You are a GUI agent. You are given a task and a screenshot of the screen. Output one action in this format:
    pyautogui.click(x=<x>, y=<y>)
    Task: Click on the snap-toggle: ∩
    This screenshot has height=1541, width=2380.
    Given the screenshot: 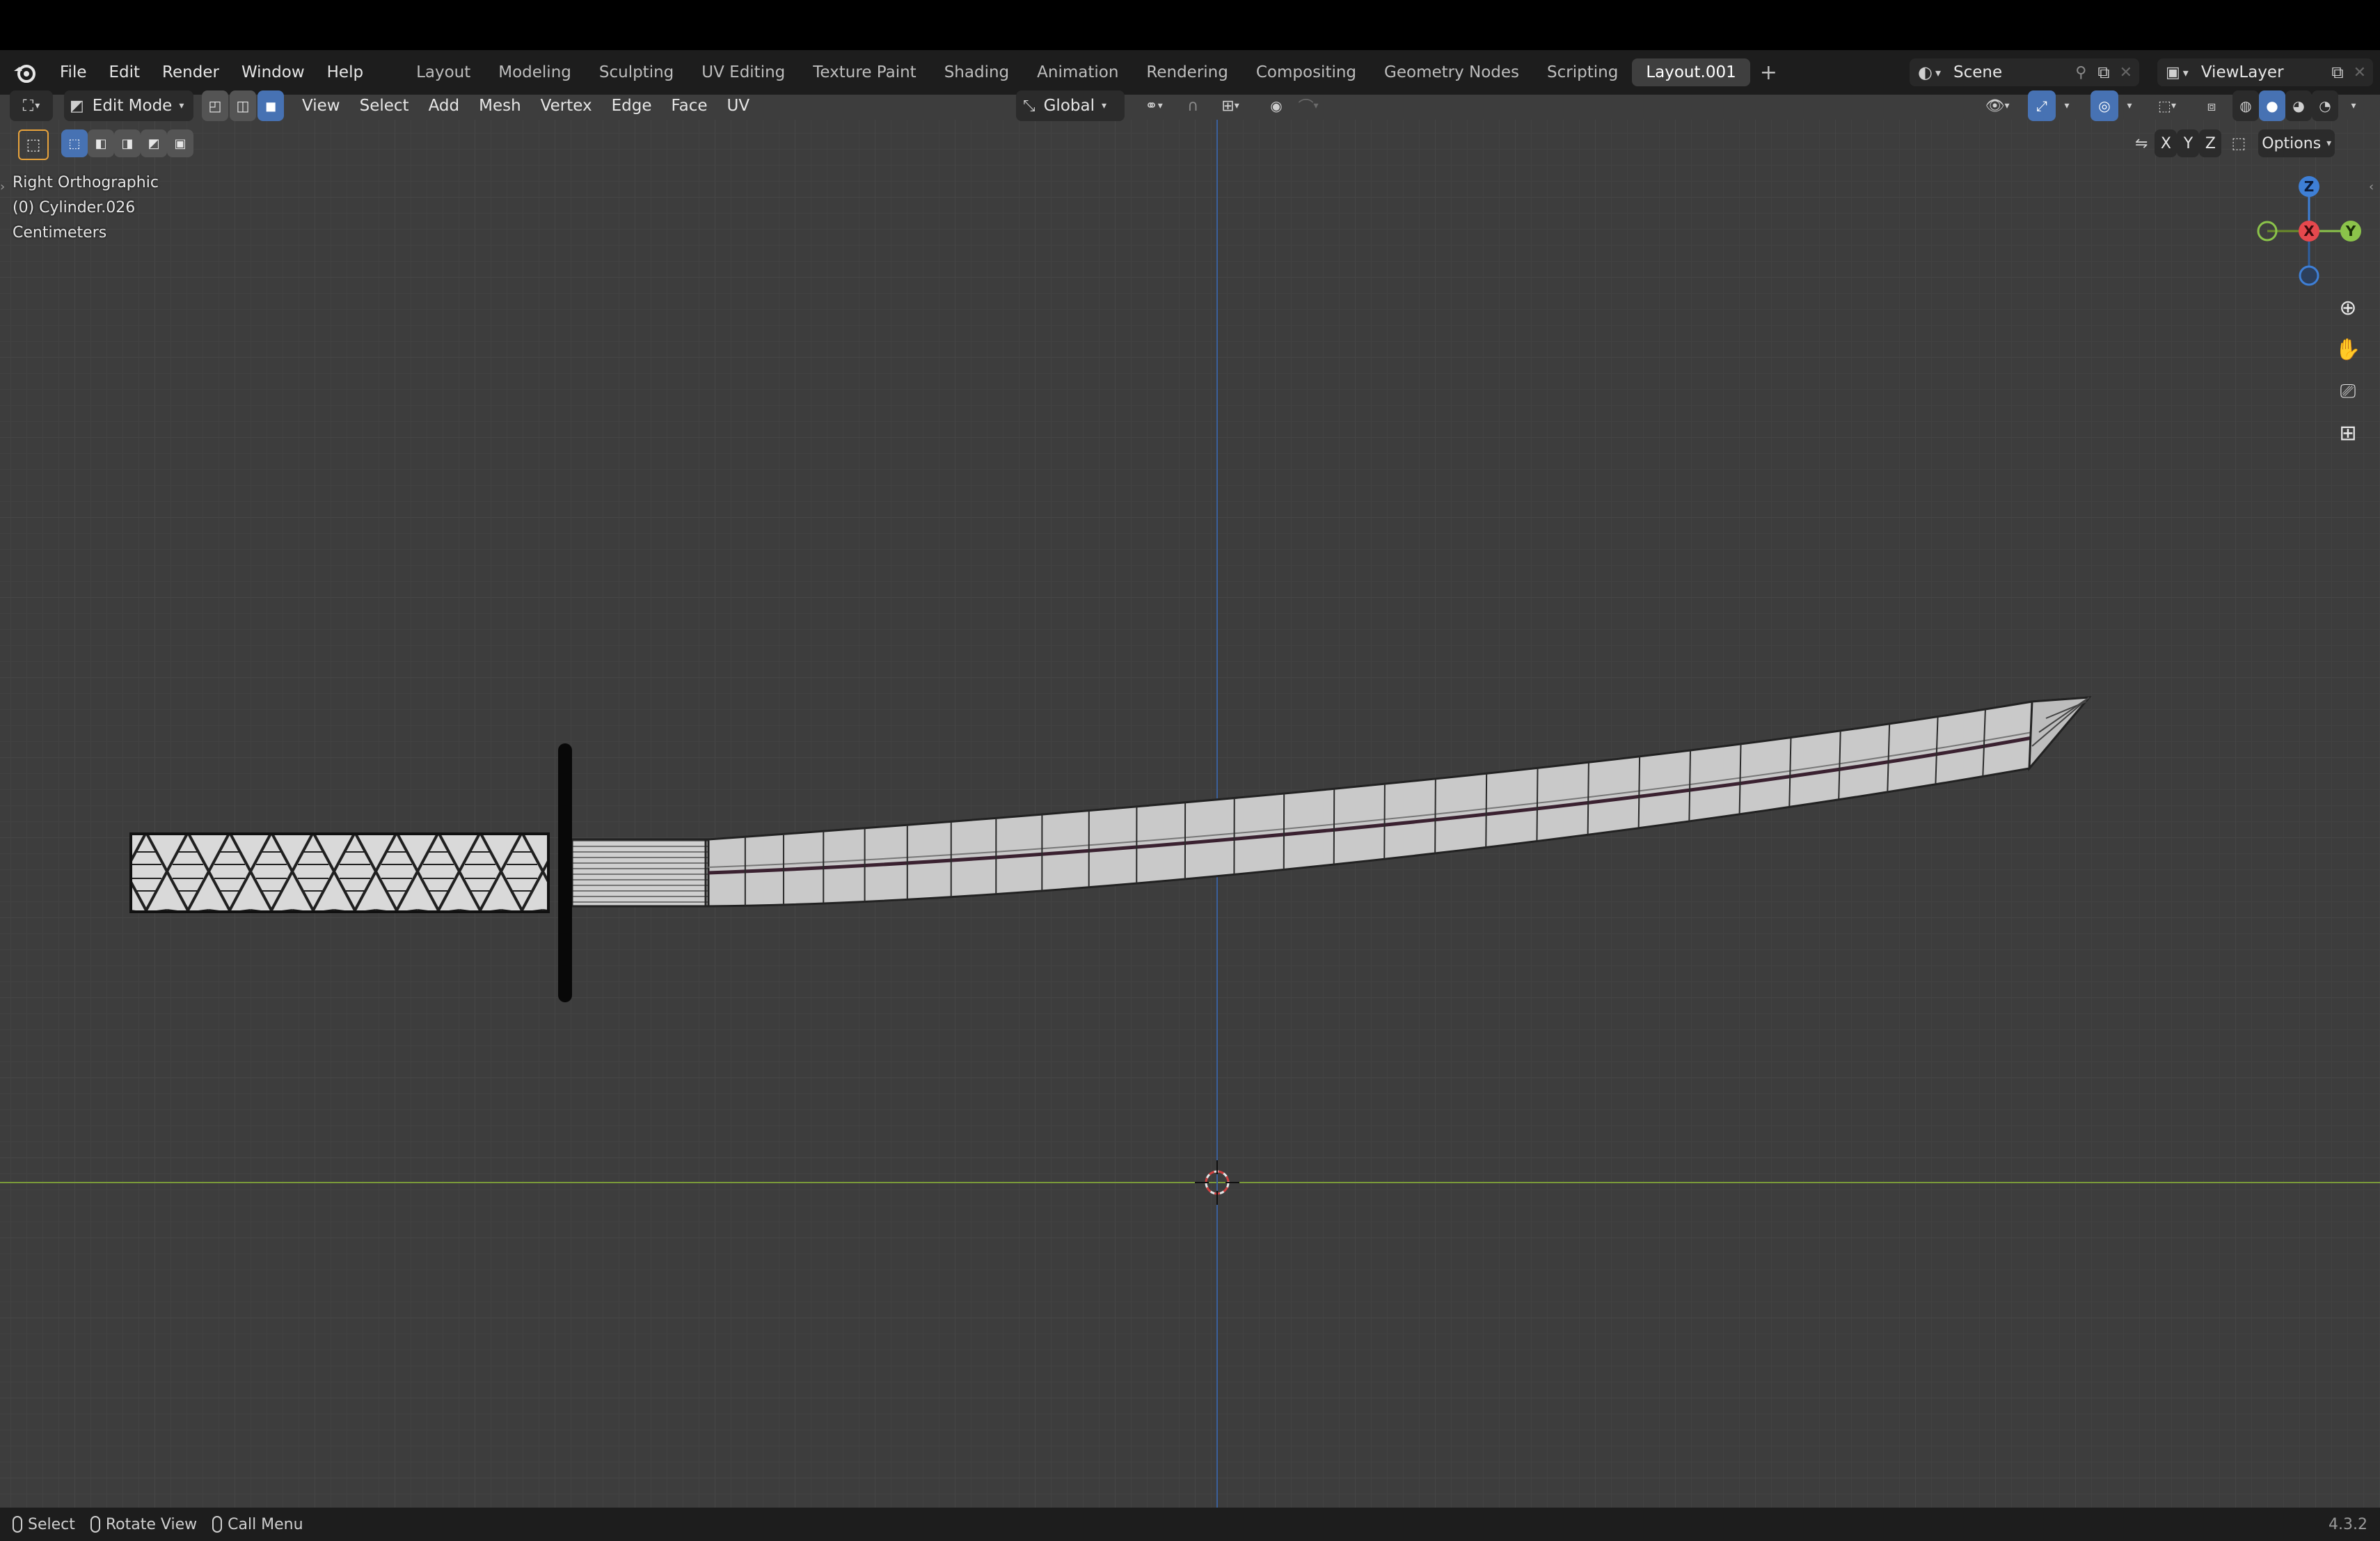 What is the action you would take?
    pyautogui.click(x=1193, y=105)
    